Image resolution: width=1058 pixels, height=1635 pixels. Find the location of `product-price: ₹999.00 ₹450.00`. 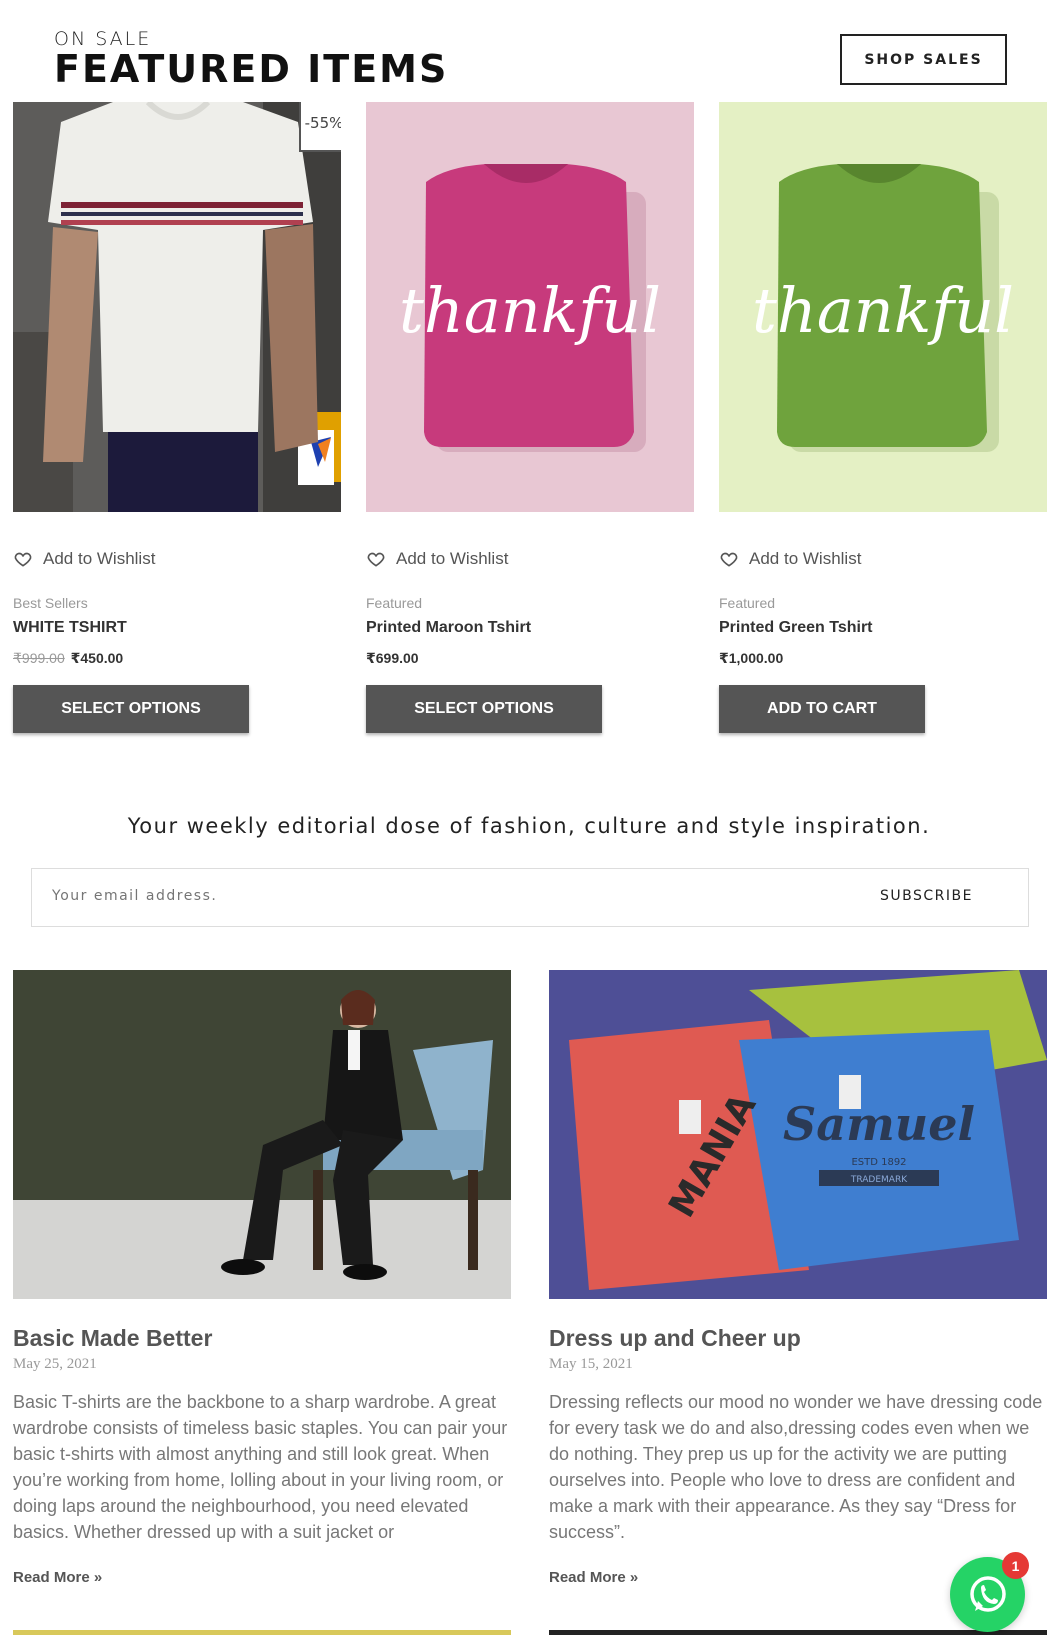

product-price: ₹999.00 ₹450.00 is located at coordinates (68, 658).